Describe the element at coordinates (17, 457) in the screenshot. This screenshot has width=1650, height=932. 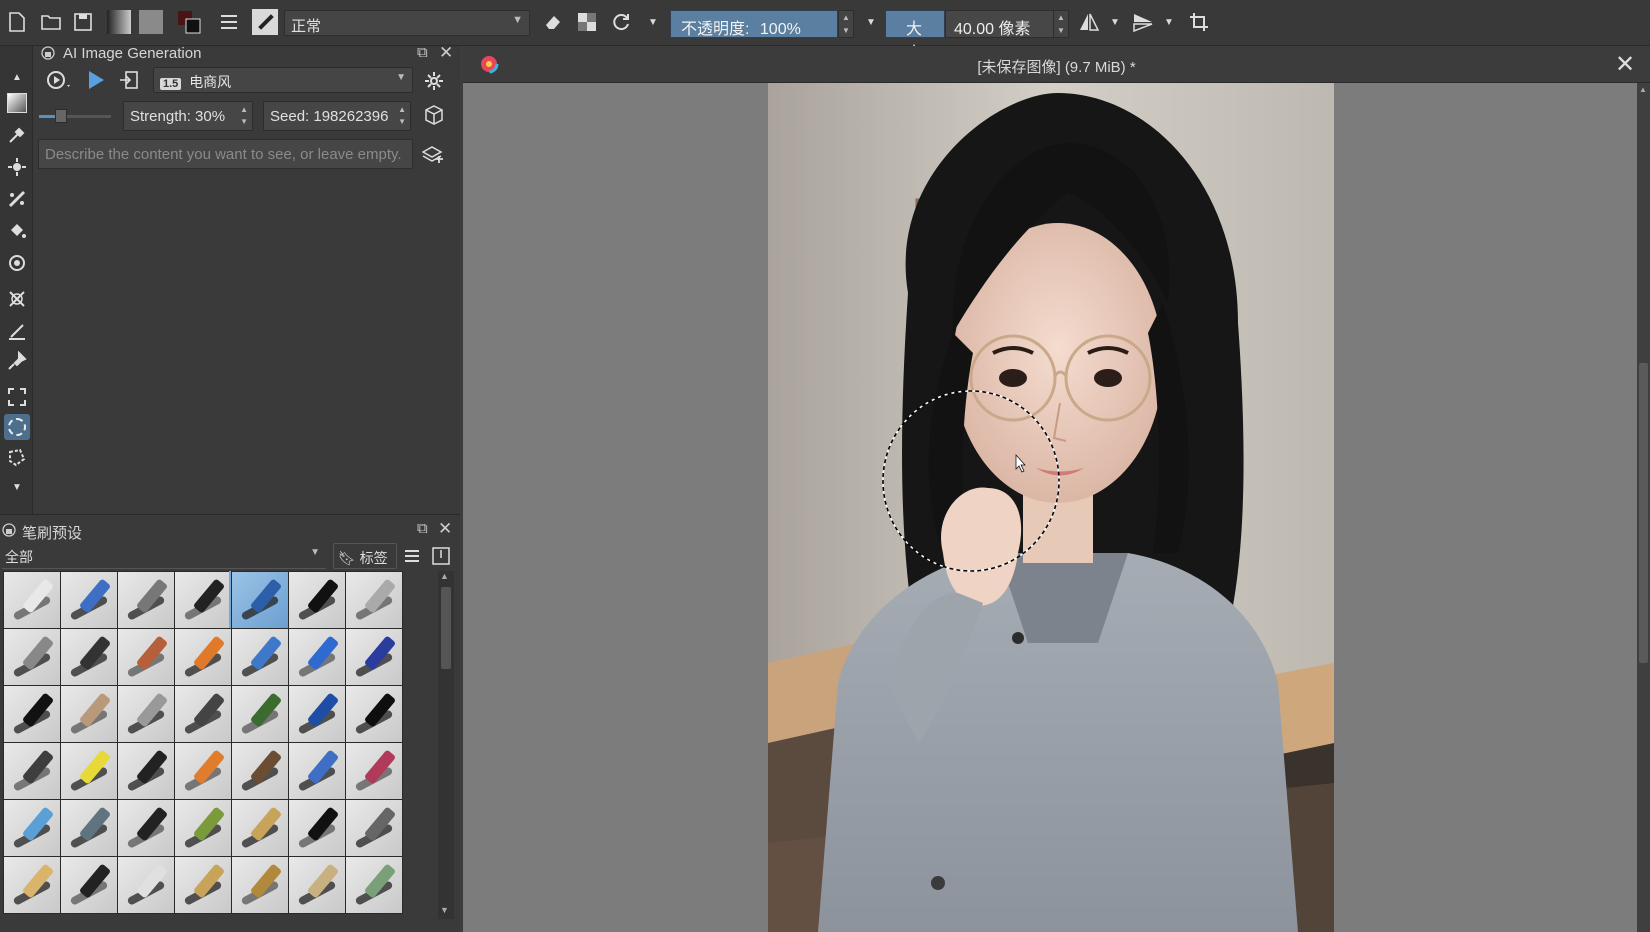
I see `polygon-select-icon` at that location.